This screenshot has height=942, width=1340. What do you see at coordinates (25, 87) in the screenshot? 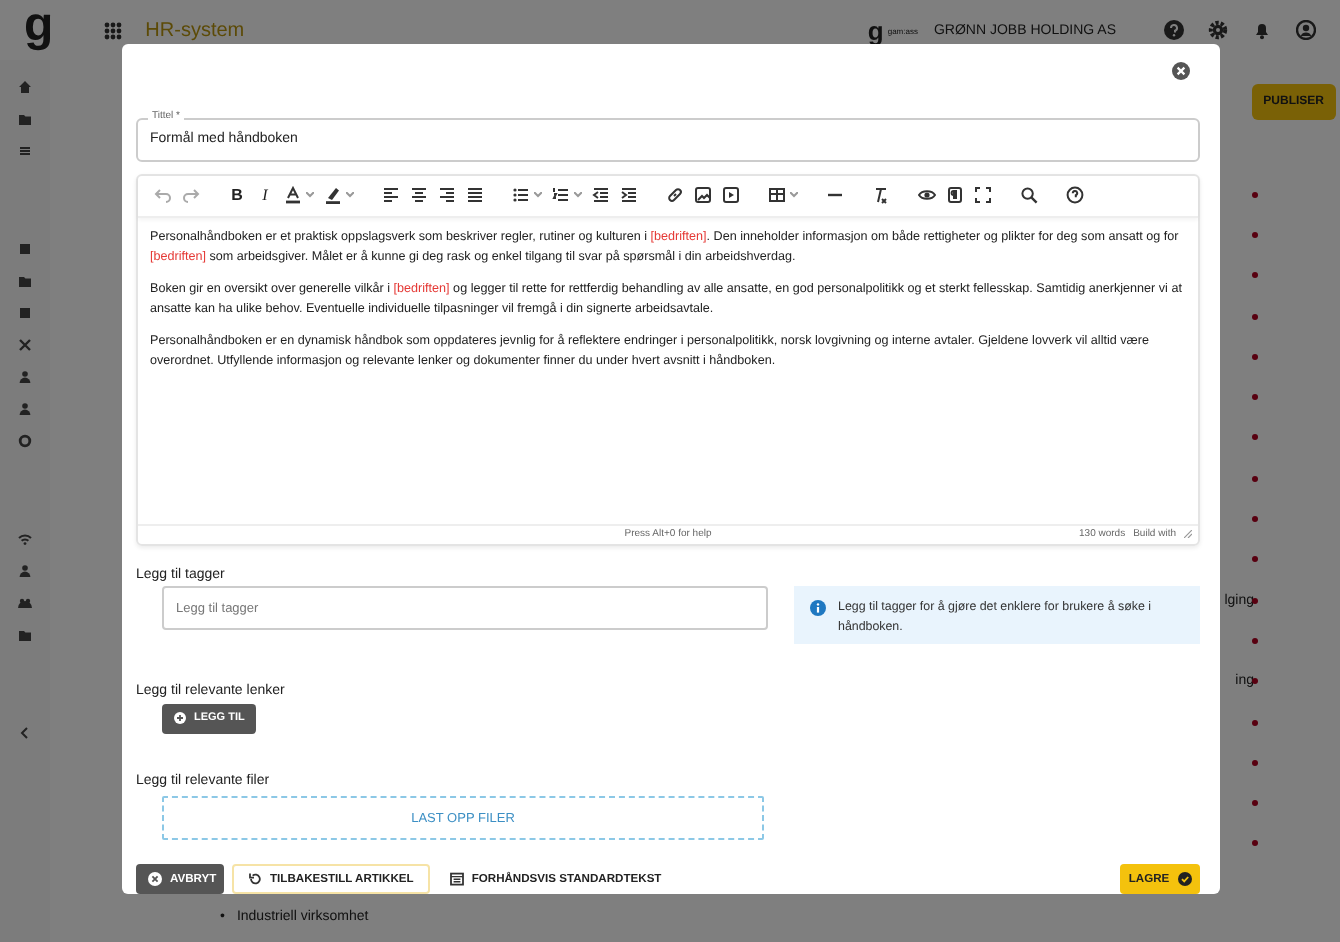
I see `home-icon` at bounding box center [25, 87].